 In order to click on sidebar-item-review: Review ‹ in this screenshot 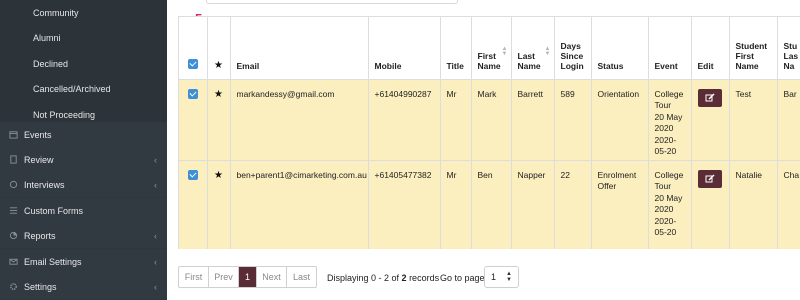, I will do `click(83, 159)`.